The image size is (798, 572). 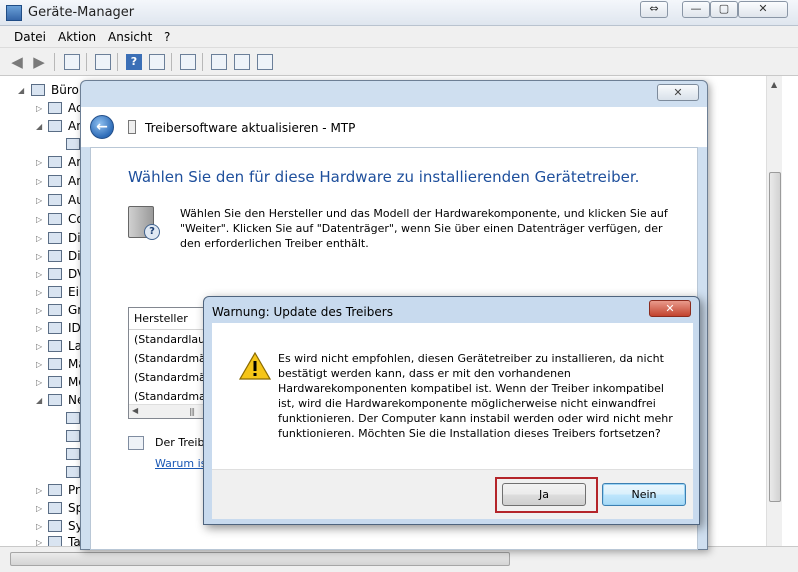 I want to click on wizard-header: ← Treibersoftware aktualisieren - MTP, so click(x=394, y=127).